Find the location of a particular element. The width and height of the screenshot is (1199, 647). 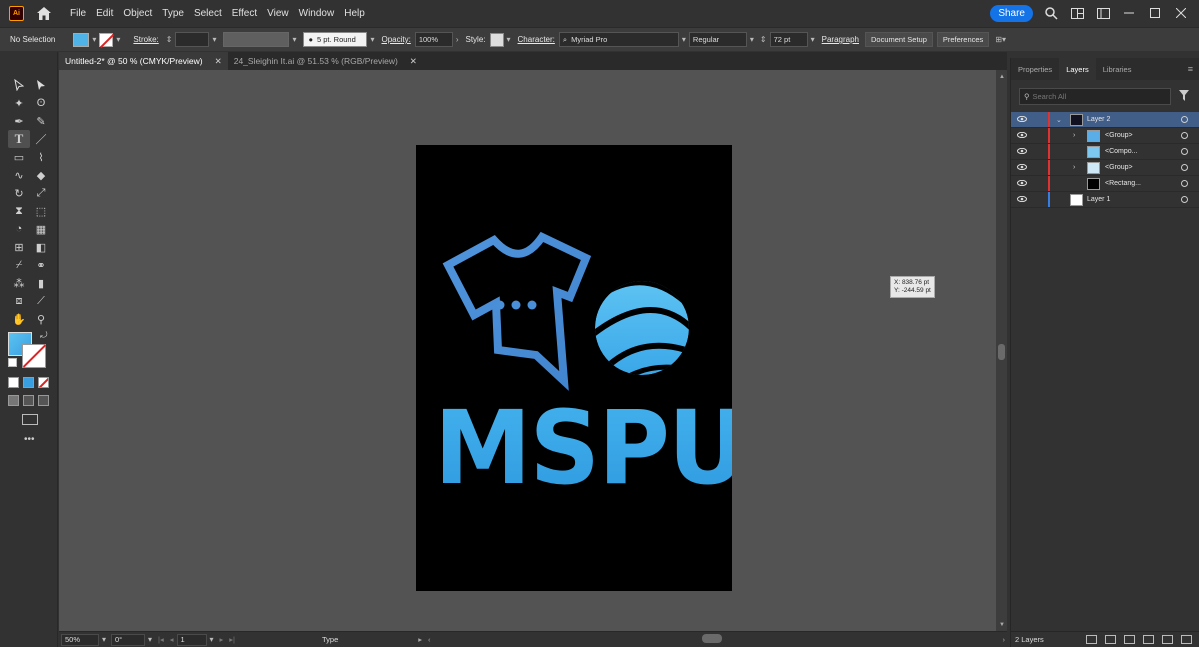

shape-builder-tool-icon: ◔ is located at coordinates (19, 229).